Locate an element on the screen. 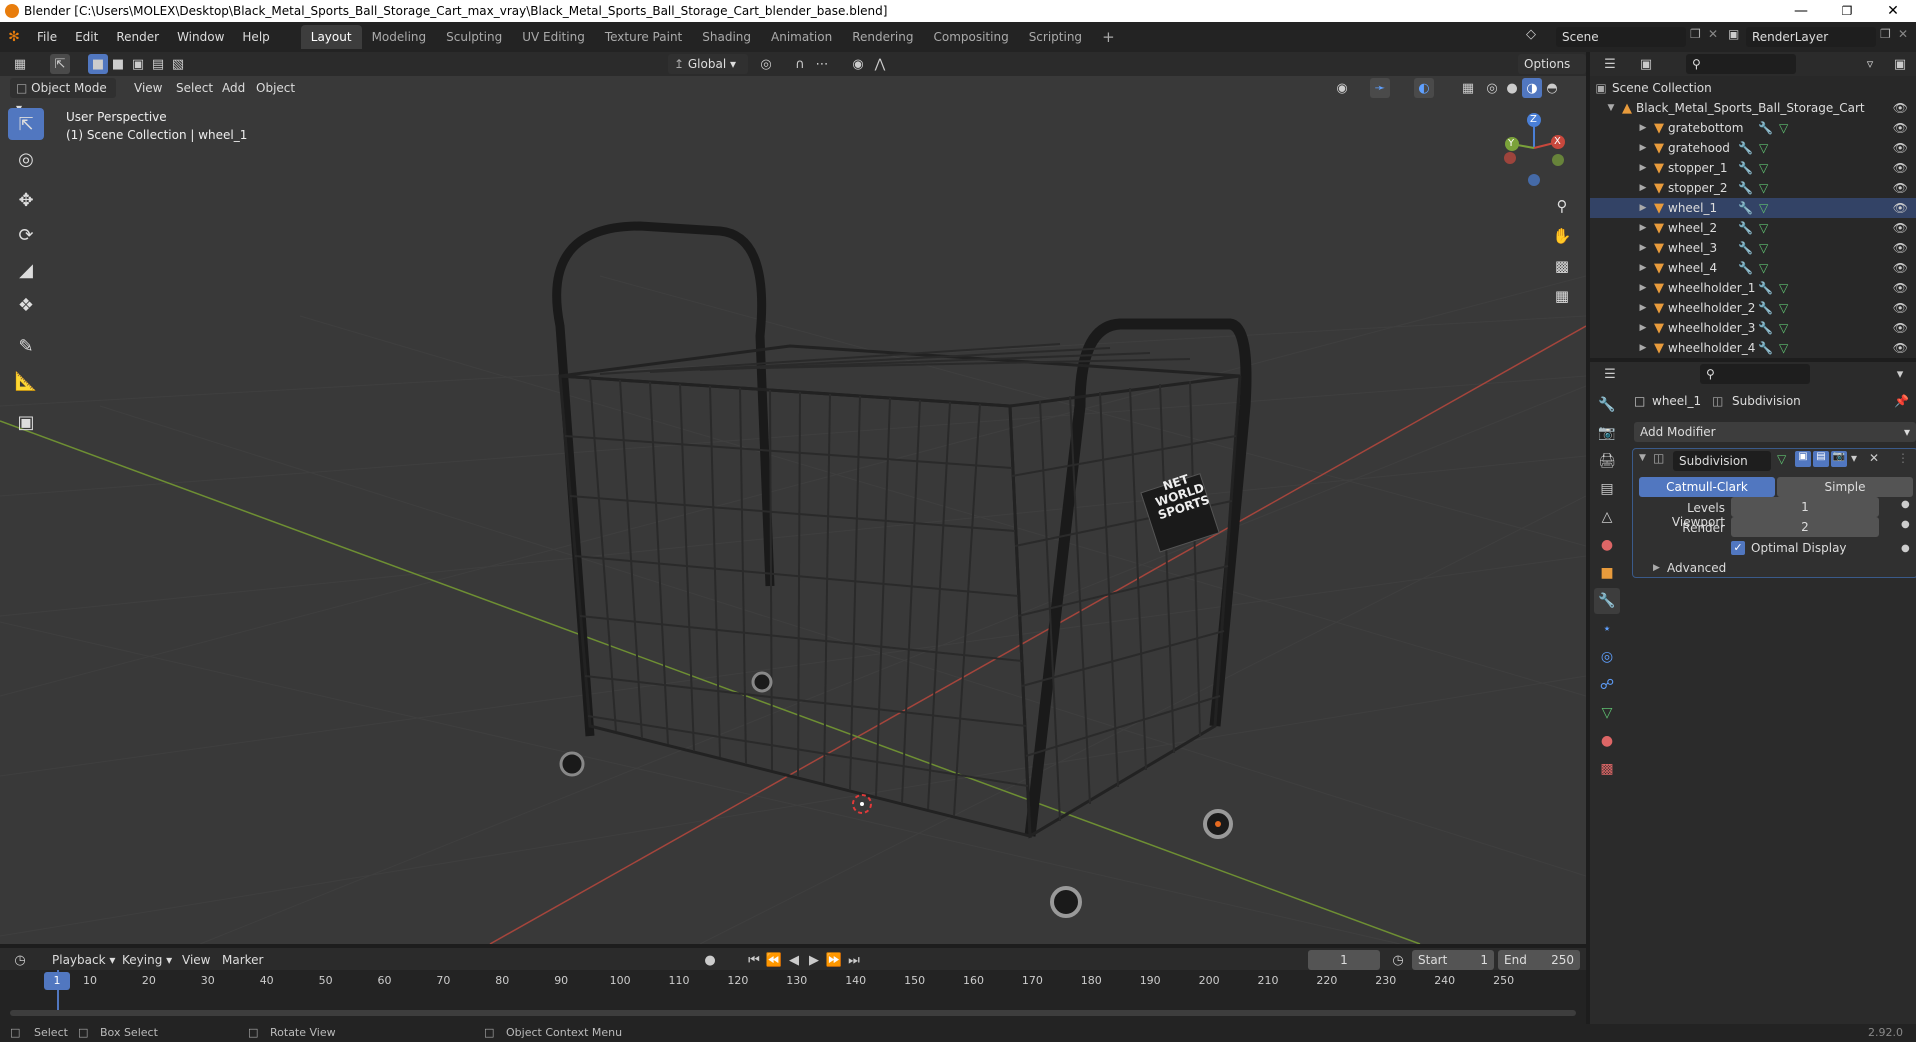 This screenshot has height=1042, width=1916. pin-icon: 📌 is located at coordinates (1901, 401).